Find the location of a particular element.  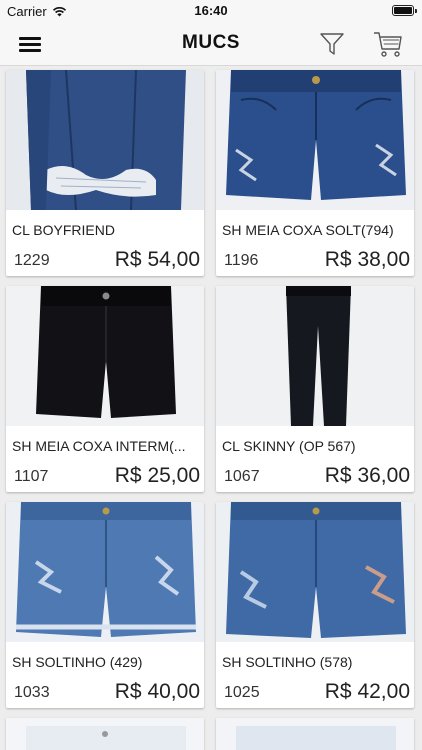

battery-icon is located at coordinates (404, 10).